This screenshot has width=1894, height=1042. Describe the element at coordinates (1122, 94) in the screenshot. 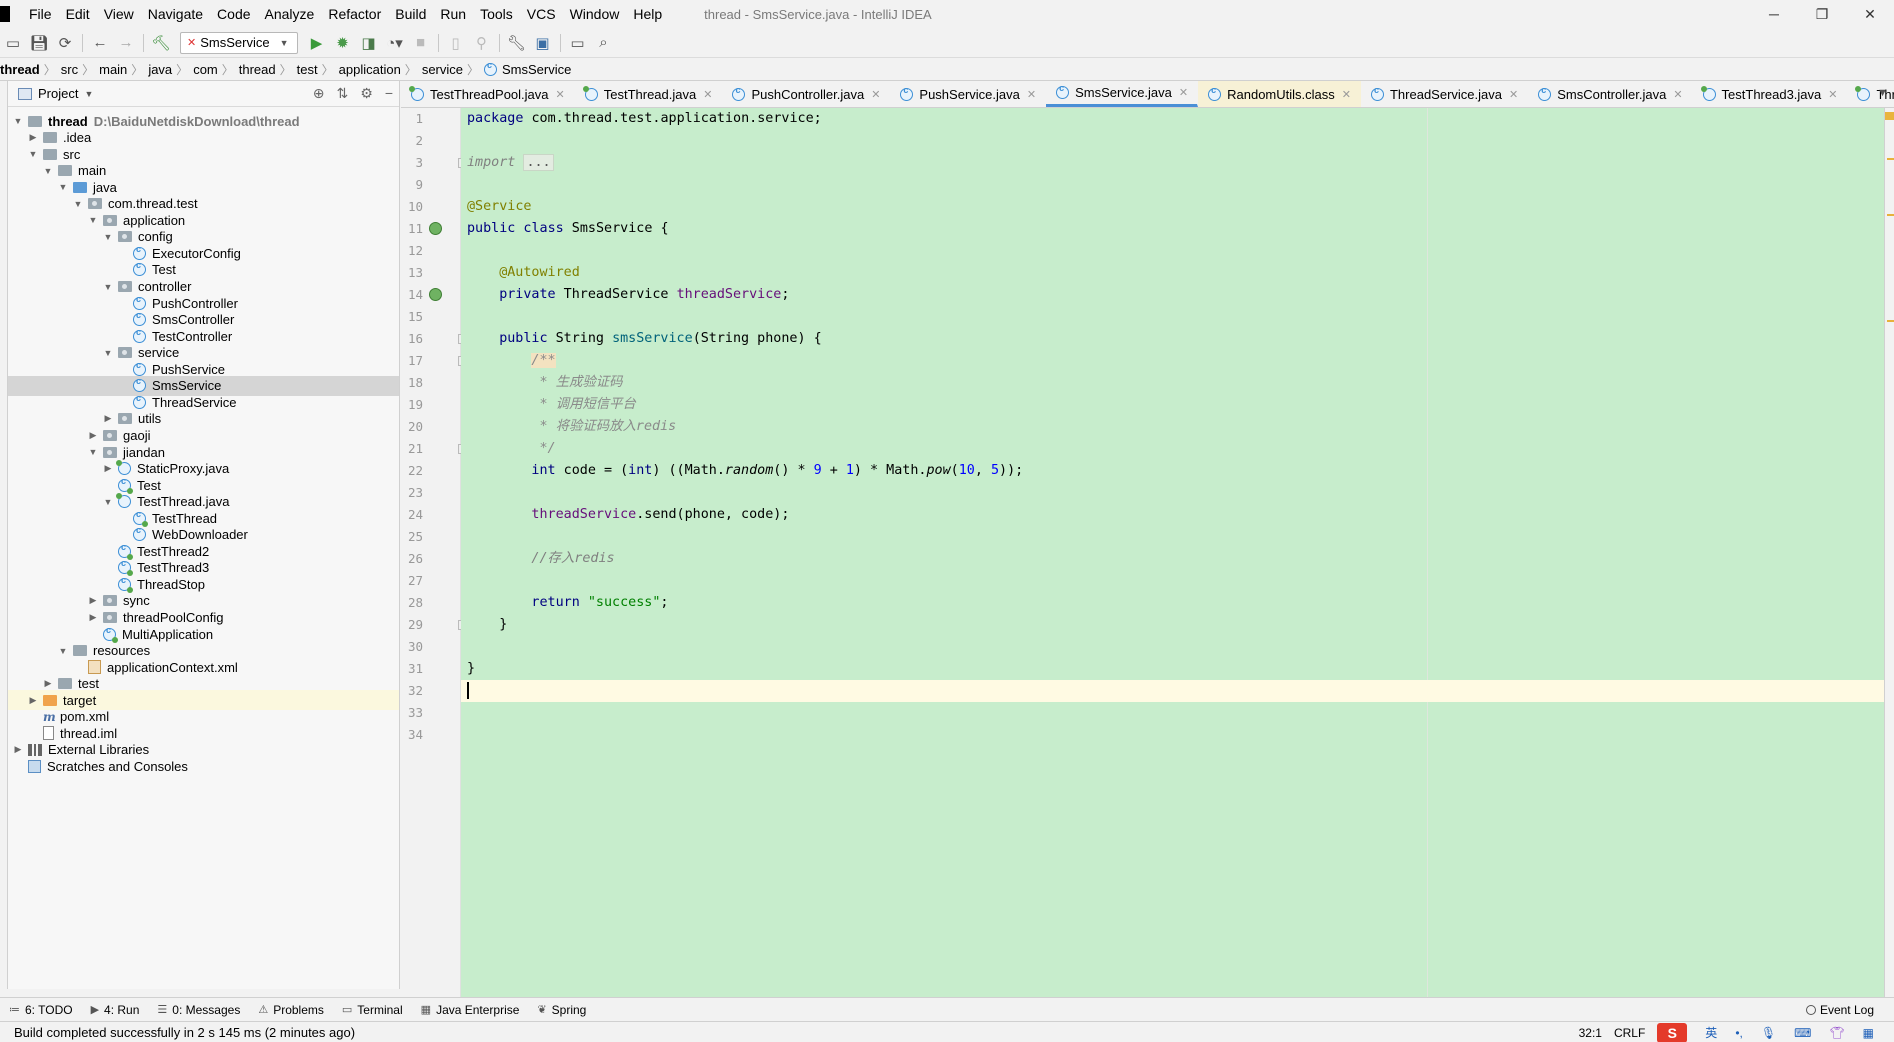

I see `editor-tab: SmsService.java ✕` at that location.